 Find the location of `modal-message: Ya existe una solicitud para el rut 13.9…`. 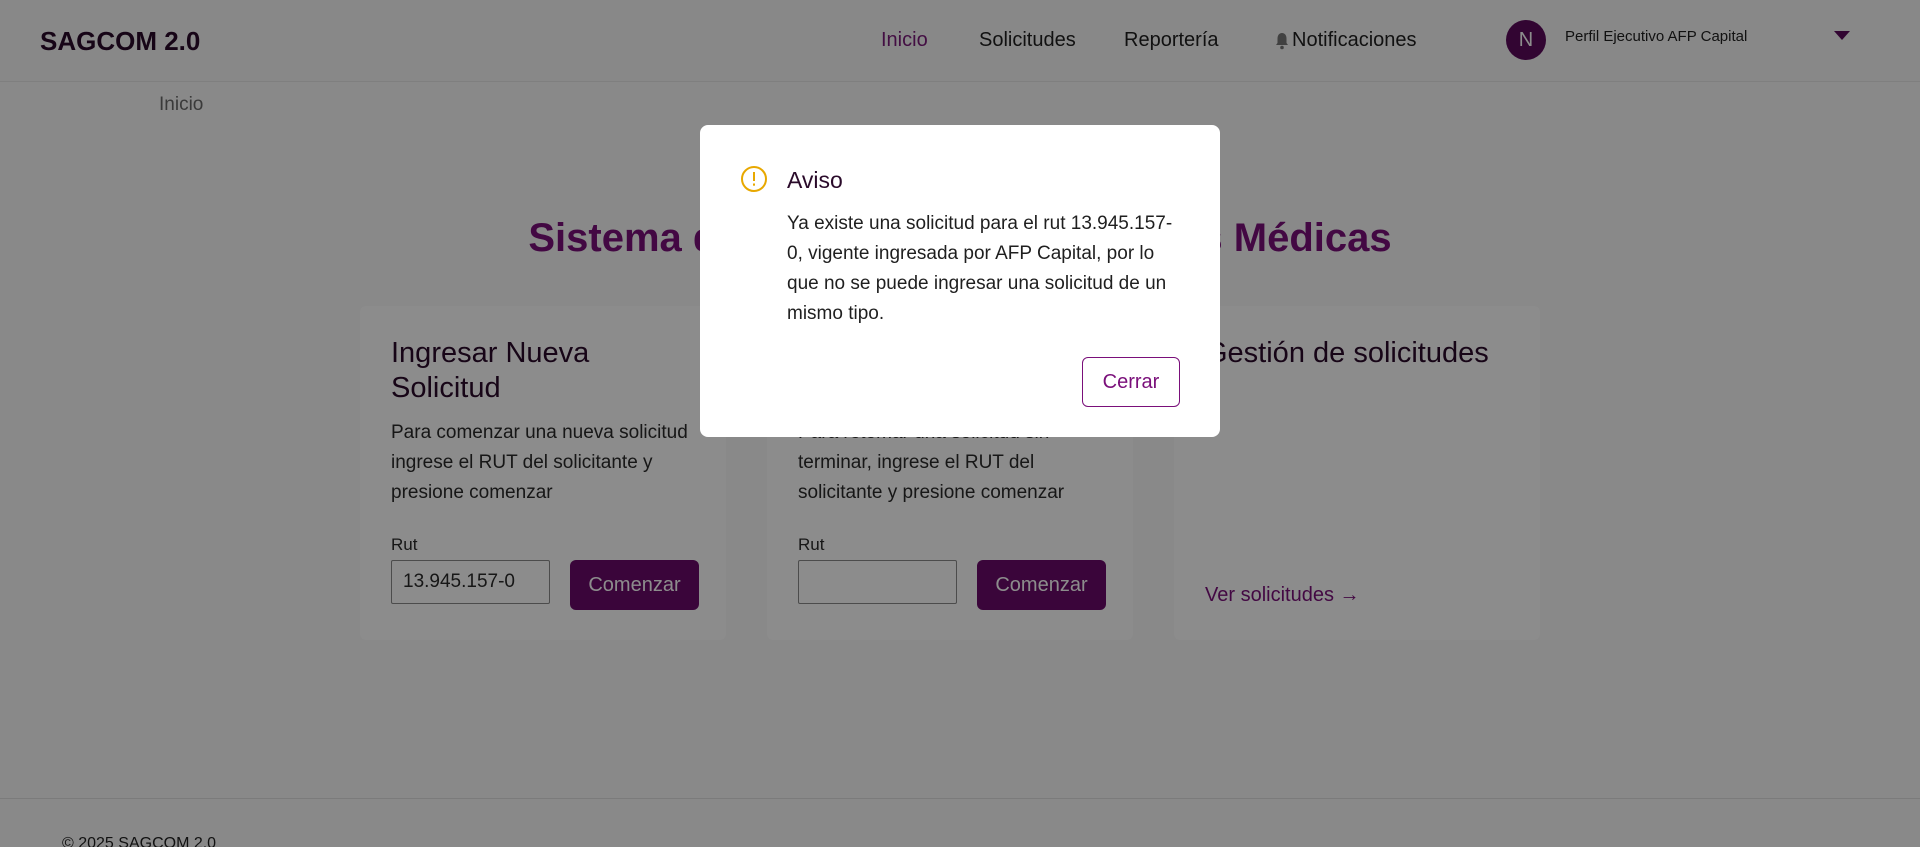

modal-message: Ya existe una solicitud para el rut 13.9… is located at coordinates (980, 268).